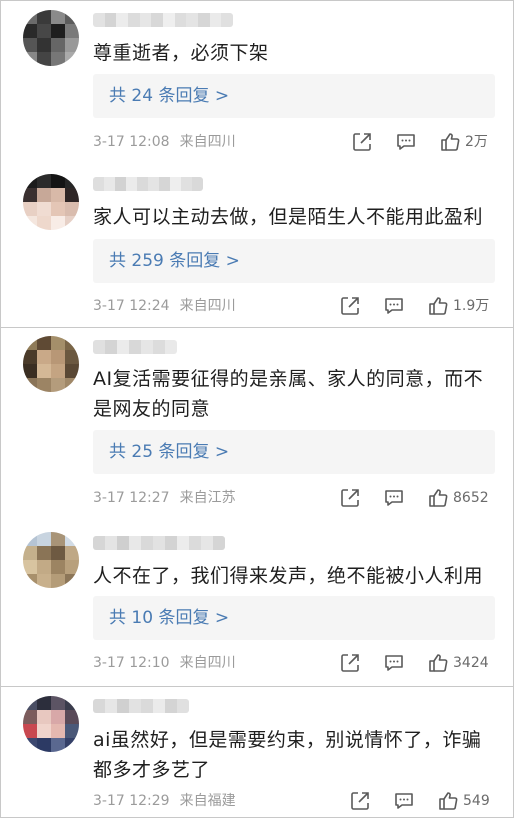 This screenshot has width=514, height=818. I want to click on like-count: 8652, so click(471, 498).